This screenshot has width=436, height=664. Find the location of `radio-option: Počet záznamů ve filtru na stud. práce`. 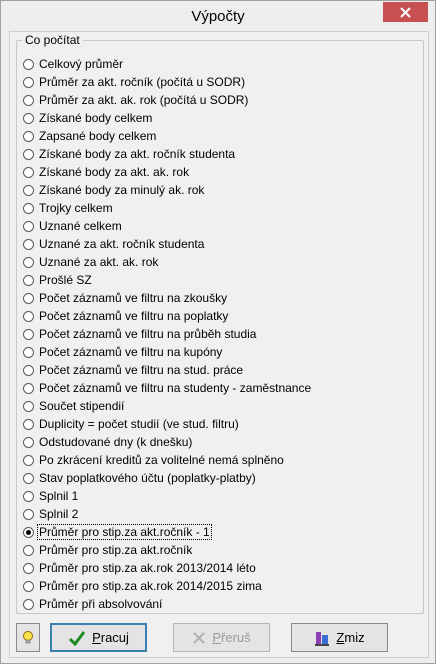

radio-option: Počet záznamů ve filtru na stud. práce is located at coordinates (167, 370).